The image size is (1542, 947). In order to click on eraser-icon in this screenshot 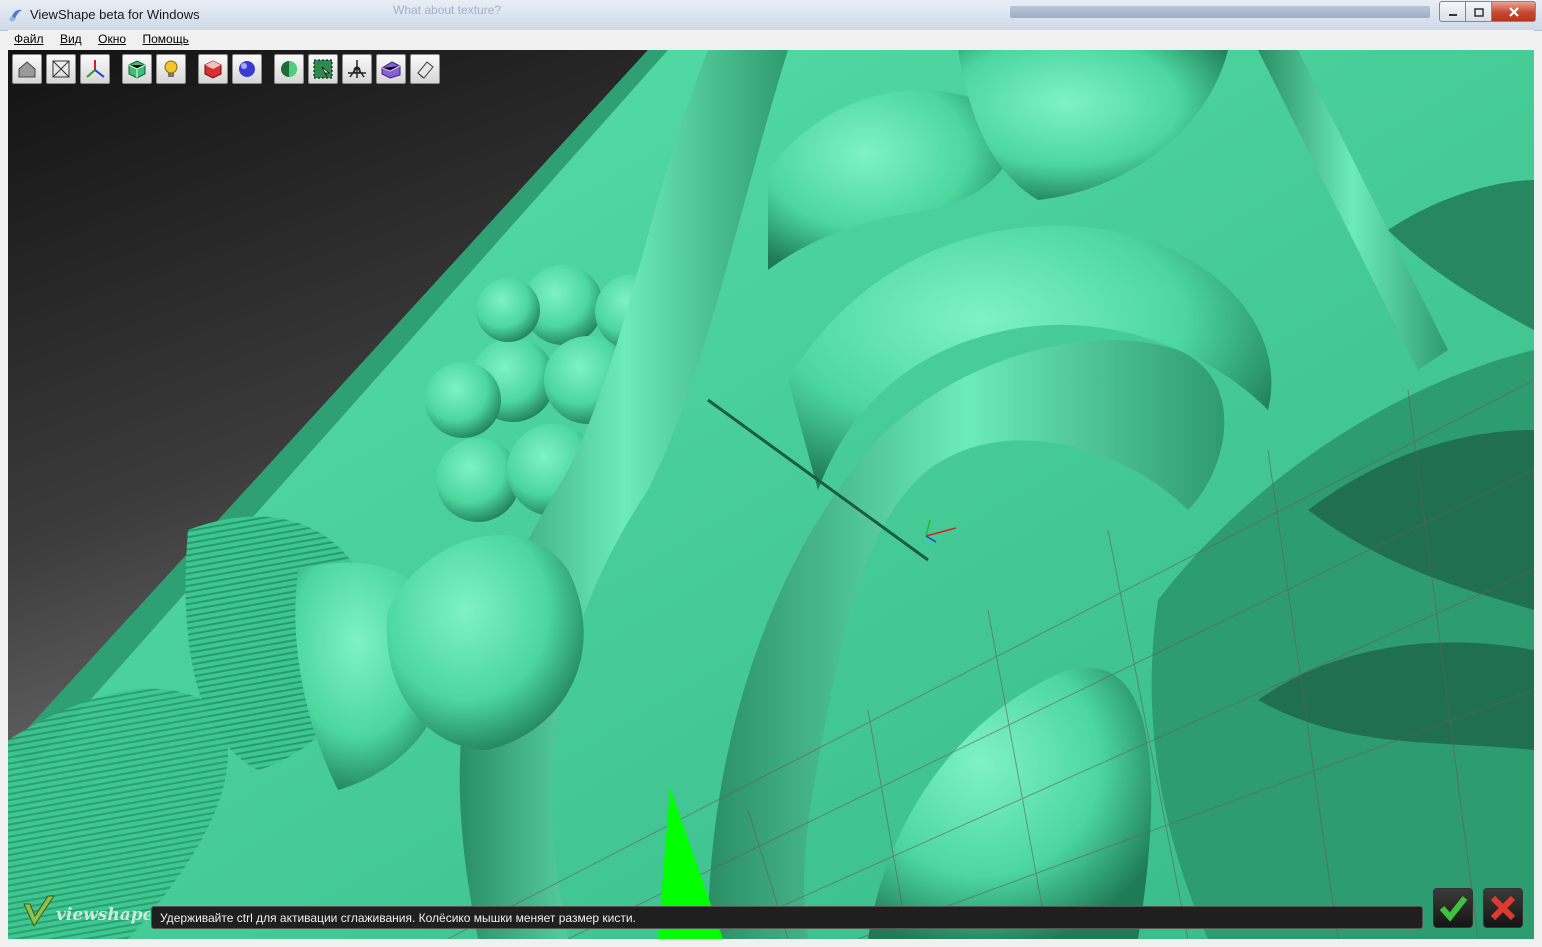, I will do `click(425, 70)`.